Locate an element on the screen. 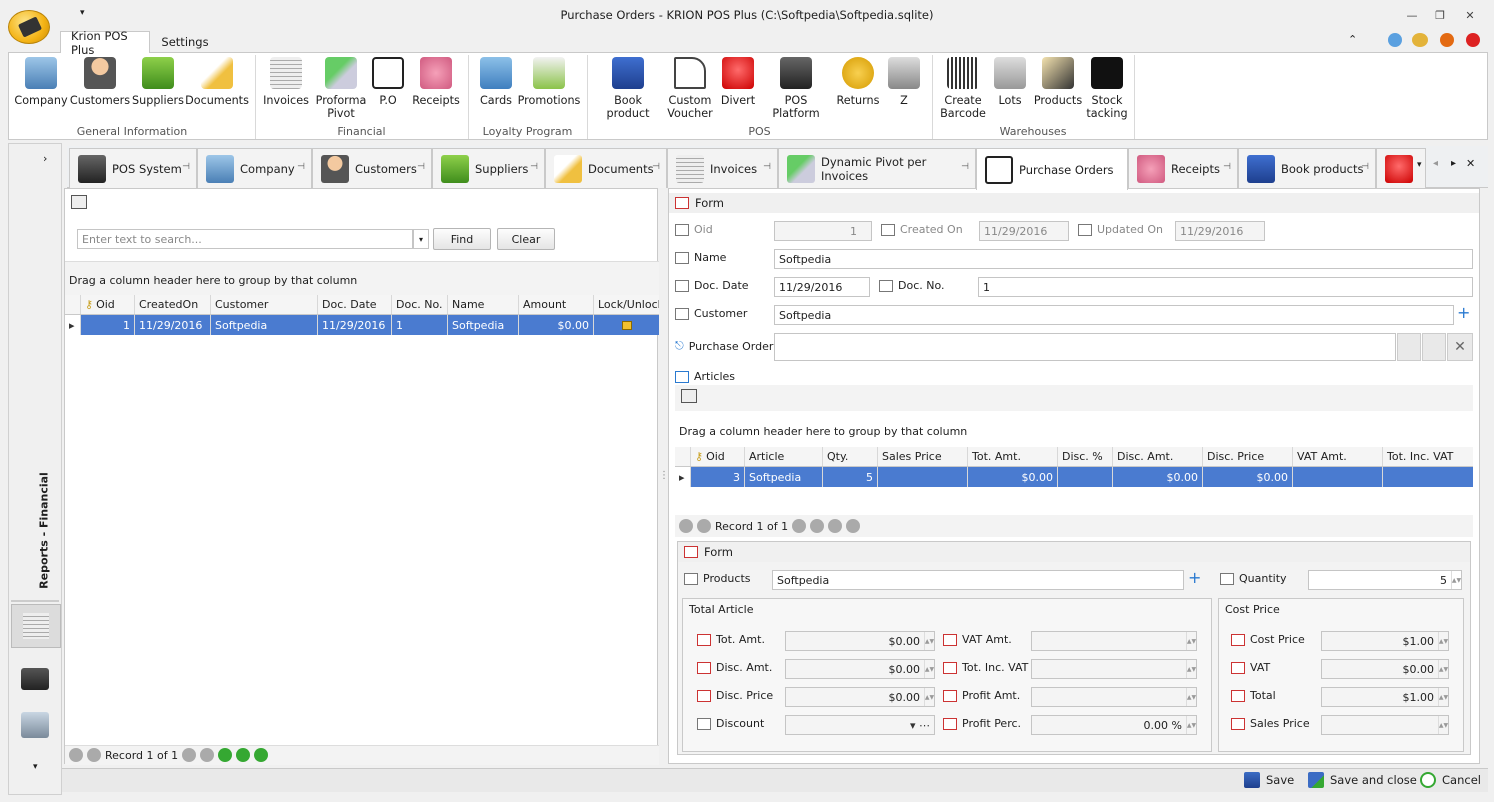 This screenshot has height=802, width=1494. users-icon is located at coordinates (1420, 40).